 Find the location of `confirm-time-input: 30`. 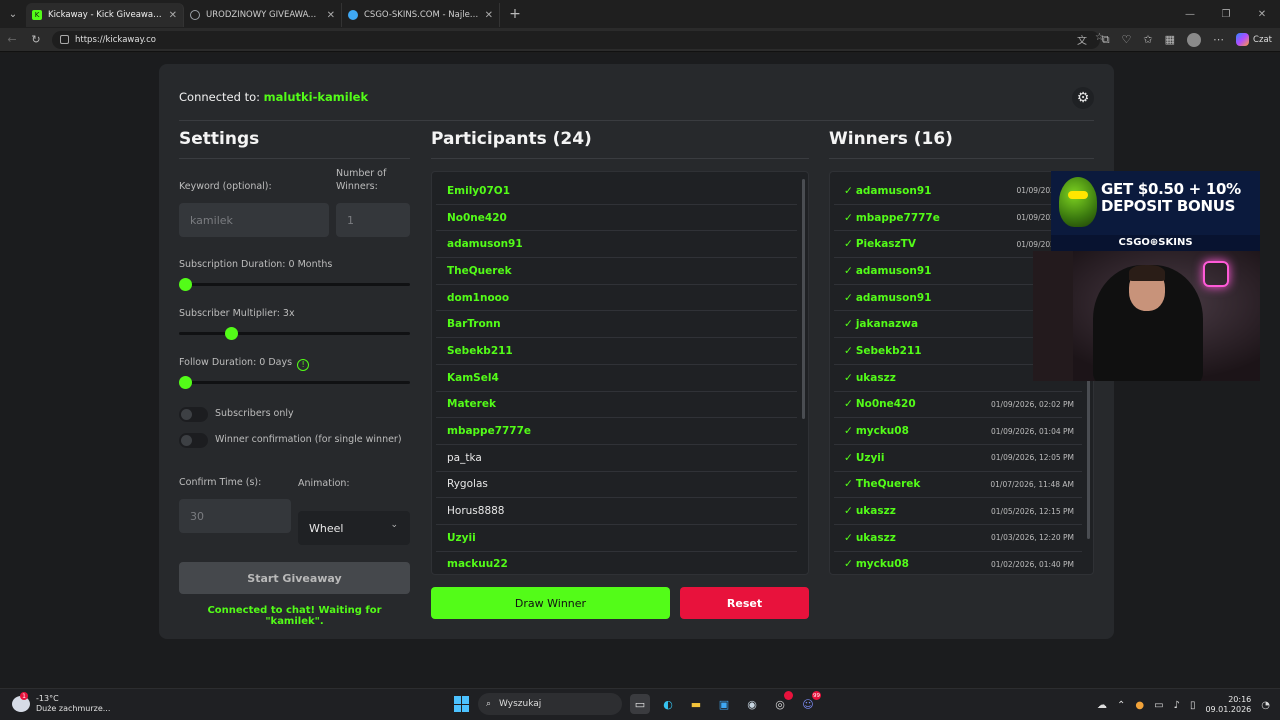

confirm-time-input: 30 is located at coordinates (235, 516).